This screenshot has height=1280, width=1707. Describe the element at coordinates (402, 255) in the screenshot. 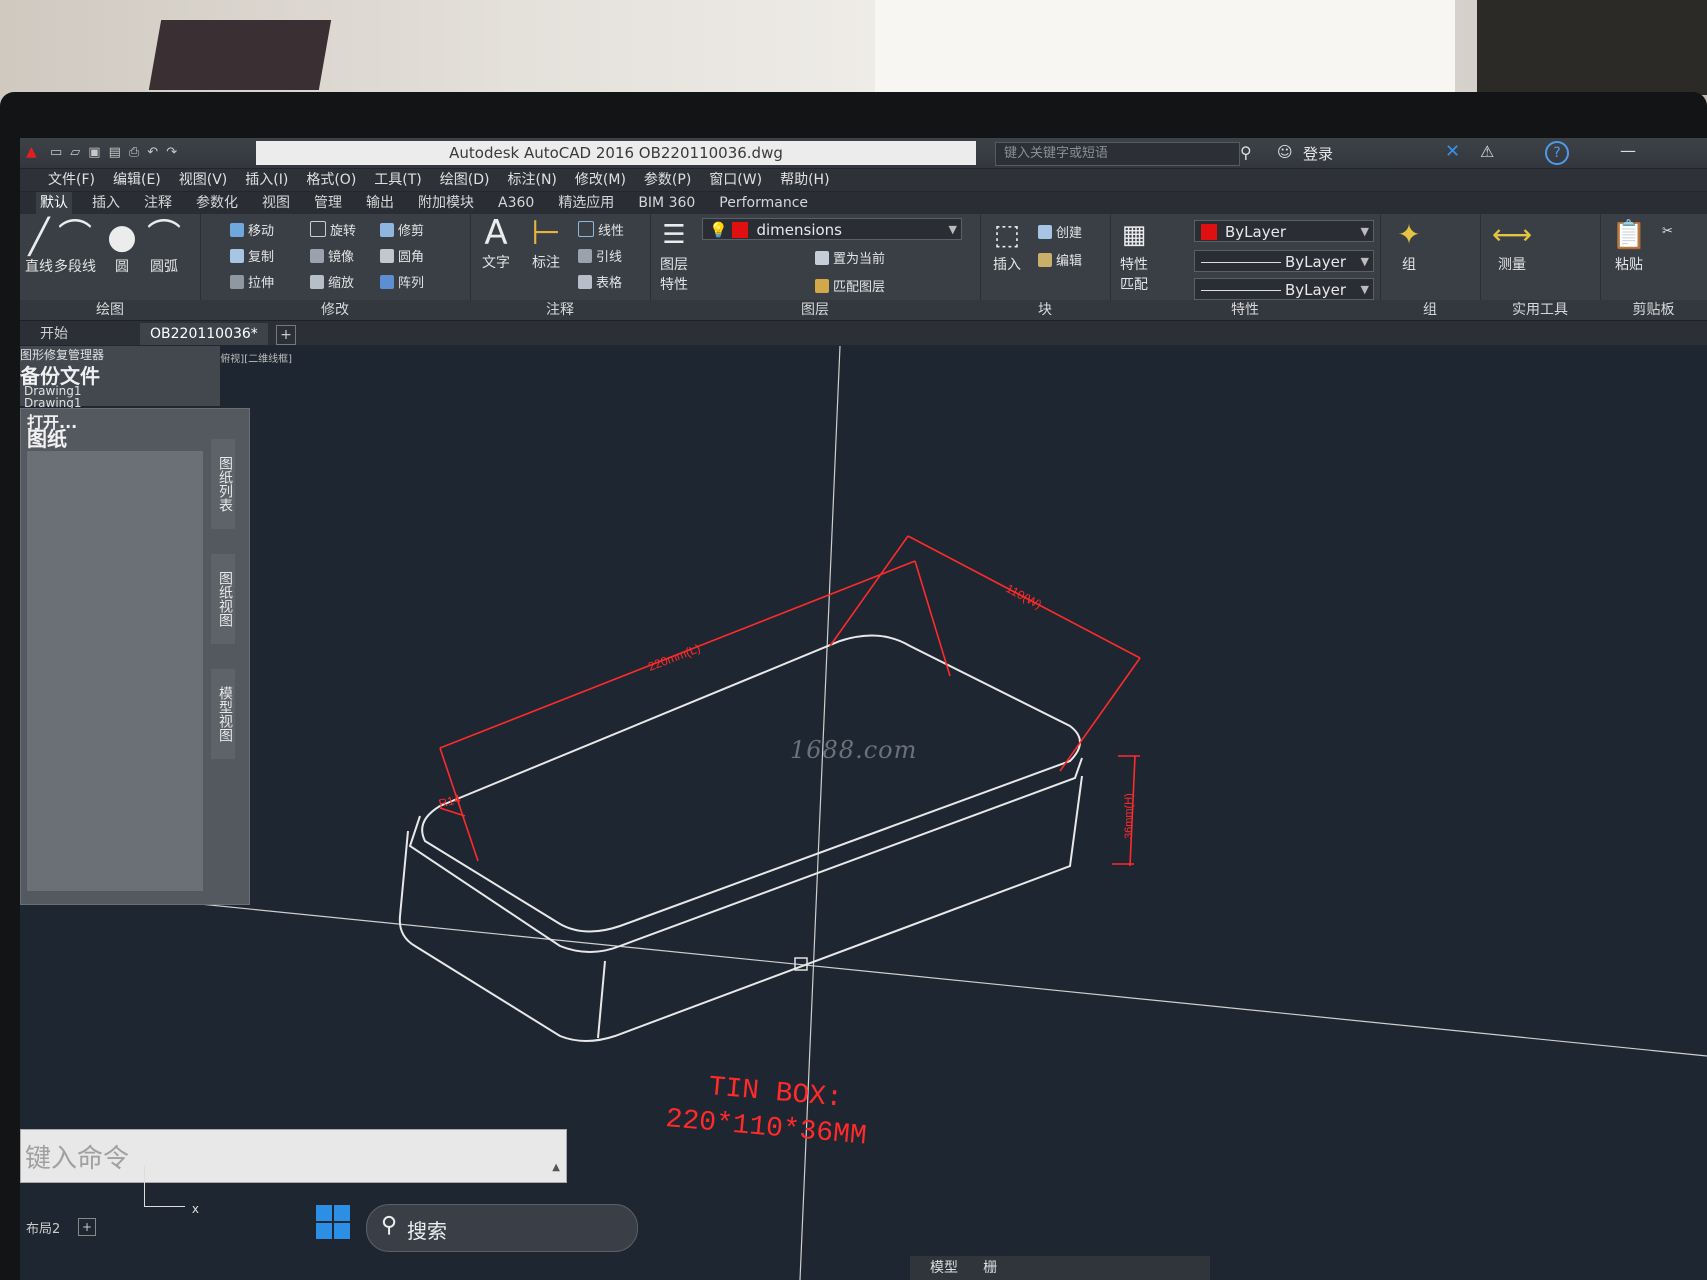

I see `fillet-button: 圆角` at that location.